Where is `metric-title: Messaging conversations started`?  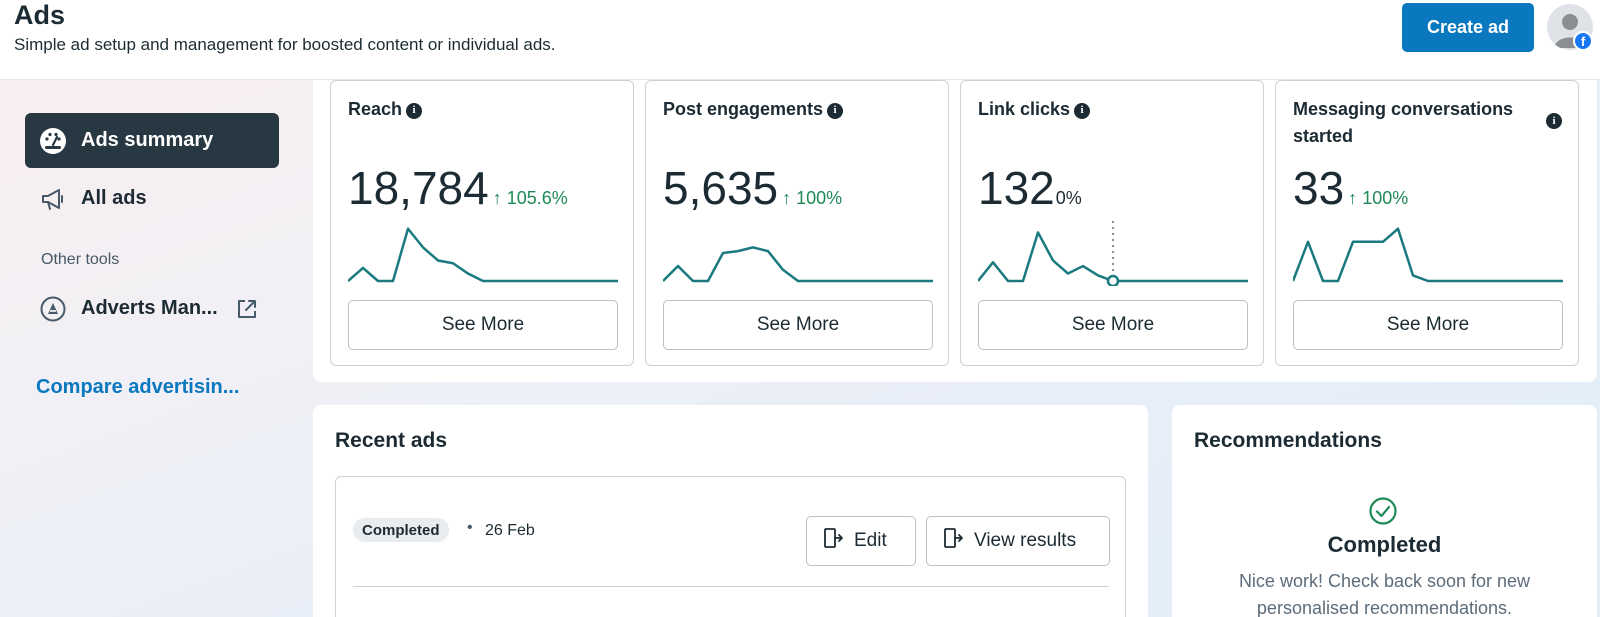 metric-title: Messaging conversations started is located at coordinates (1403, 122).